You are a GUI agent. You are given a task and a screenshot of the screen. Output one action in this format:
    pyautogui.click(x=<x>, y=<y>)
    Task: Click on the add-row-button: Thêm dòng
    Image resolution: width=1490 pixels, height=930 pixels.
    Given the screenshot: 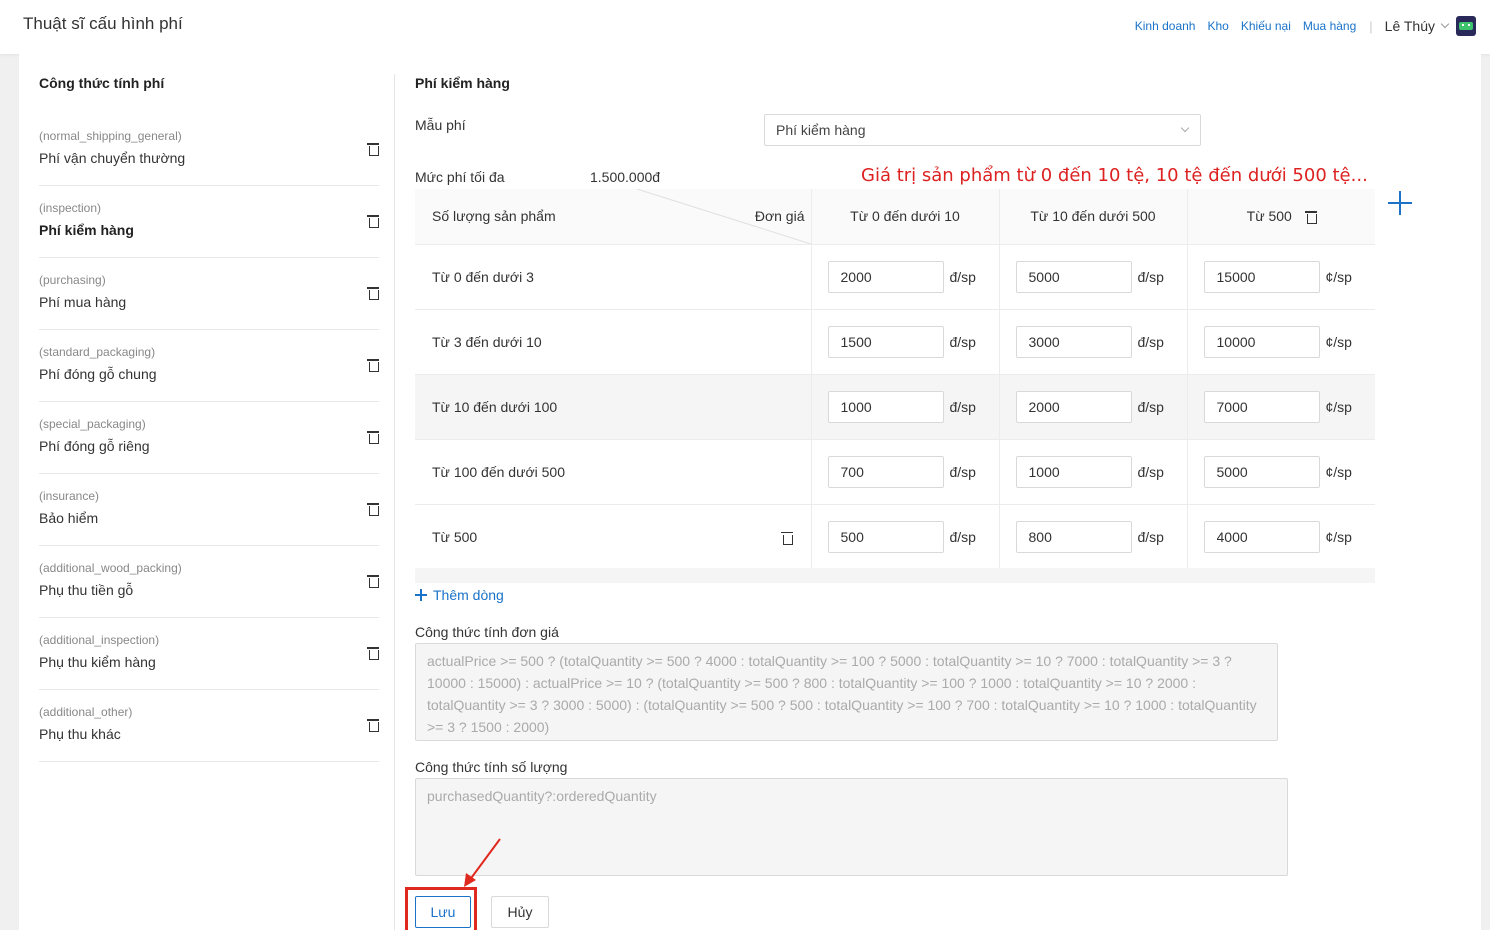 What is the action you would take?
    pyautogui.click(x=459, y=595)
    